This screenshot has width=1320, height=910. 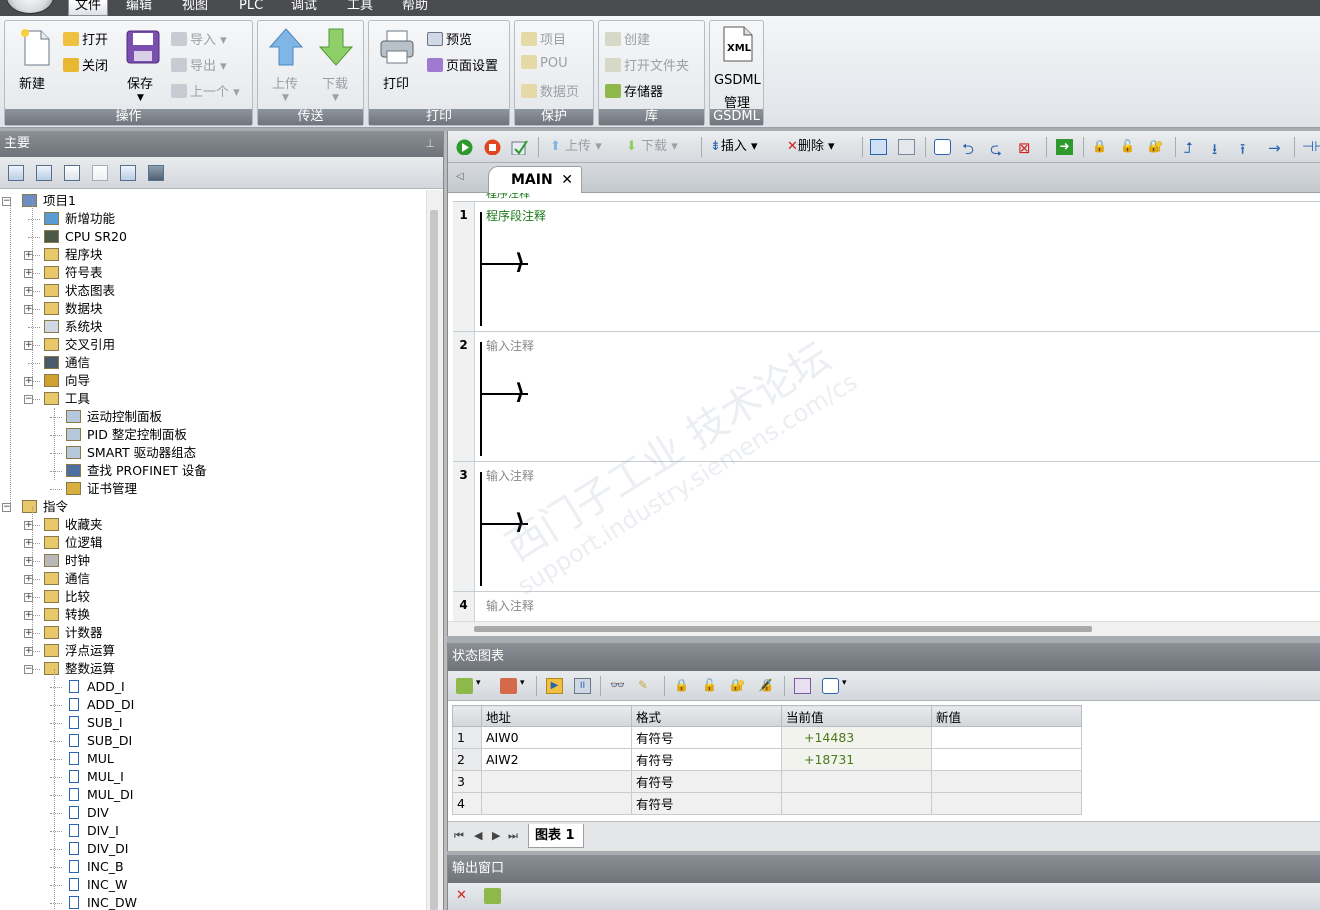 I want to click on tree-item: DIV_DI, so click(x=210, y=849).